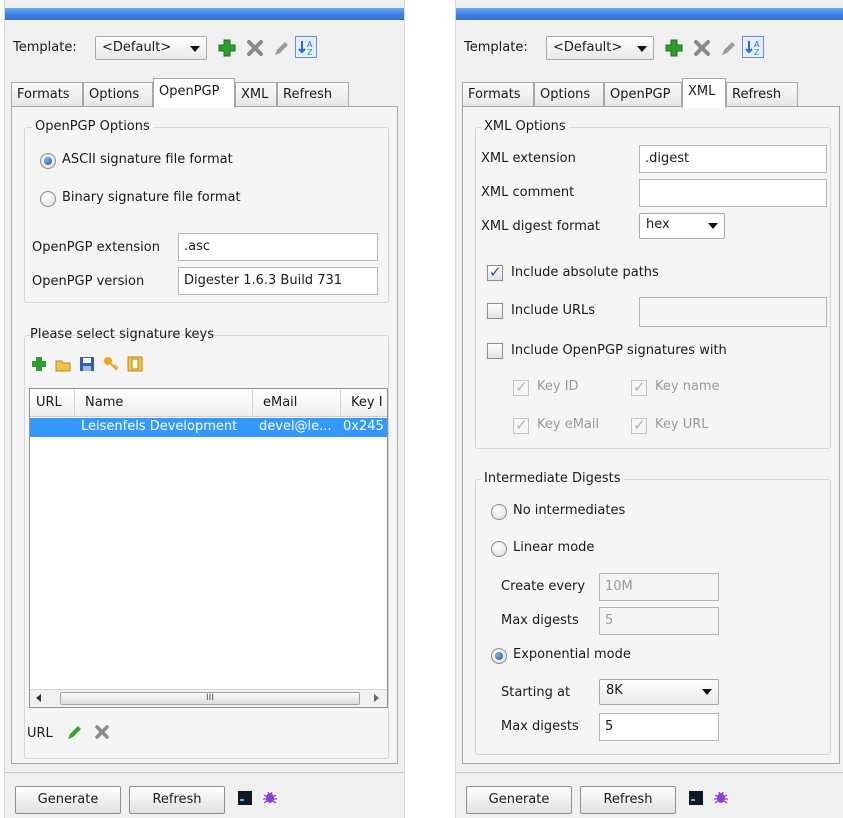  Describe the element at coordinates (569, 510) in the screenshot. I see `no-intermediates-label: No intermediates` at that location.